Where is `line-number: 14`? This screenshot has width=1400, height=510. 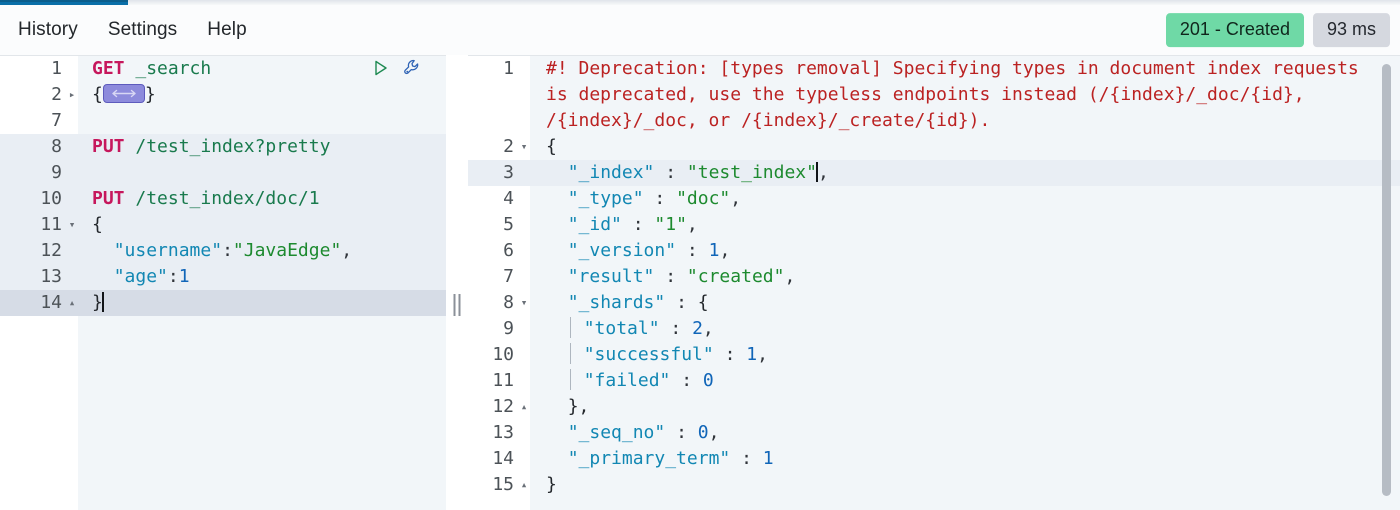
line-number: 14 is located at coordinates (51, 302).